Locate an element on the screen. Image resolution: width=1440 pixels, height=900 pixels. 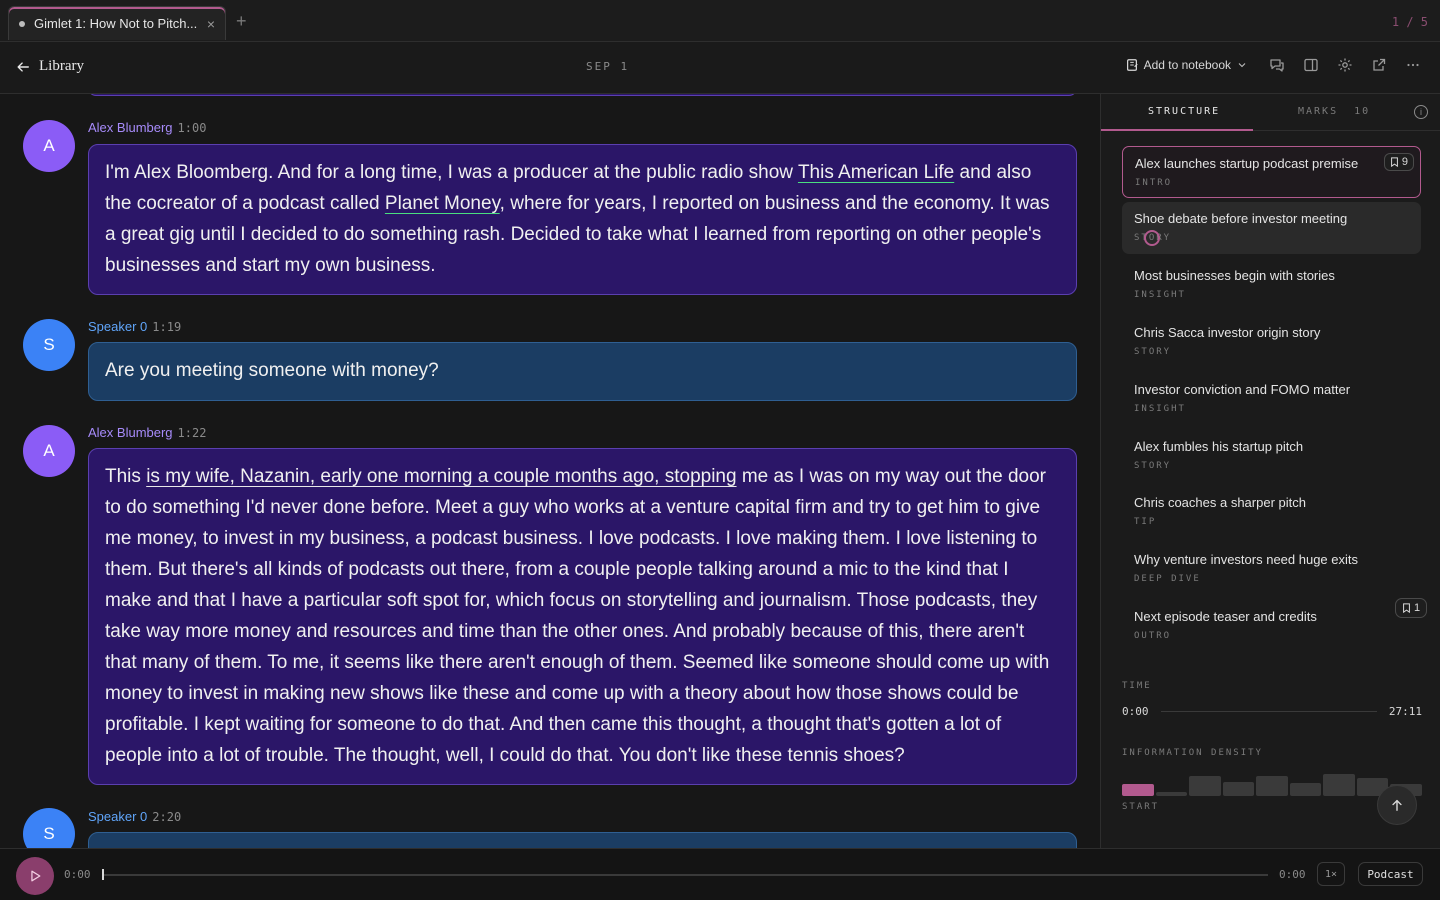
message-text: Are you meeting someone with money? is located at coordinates (272, 370).